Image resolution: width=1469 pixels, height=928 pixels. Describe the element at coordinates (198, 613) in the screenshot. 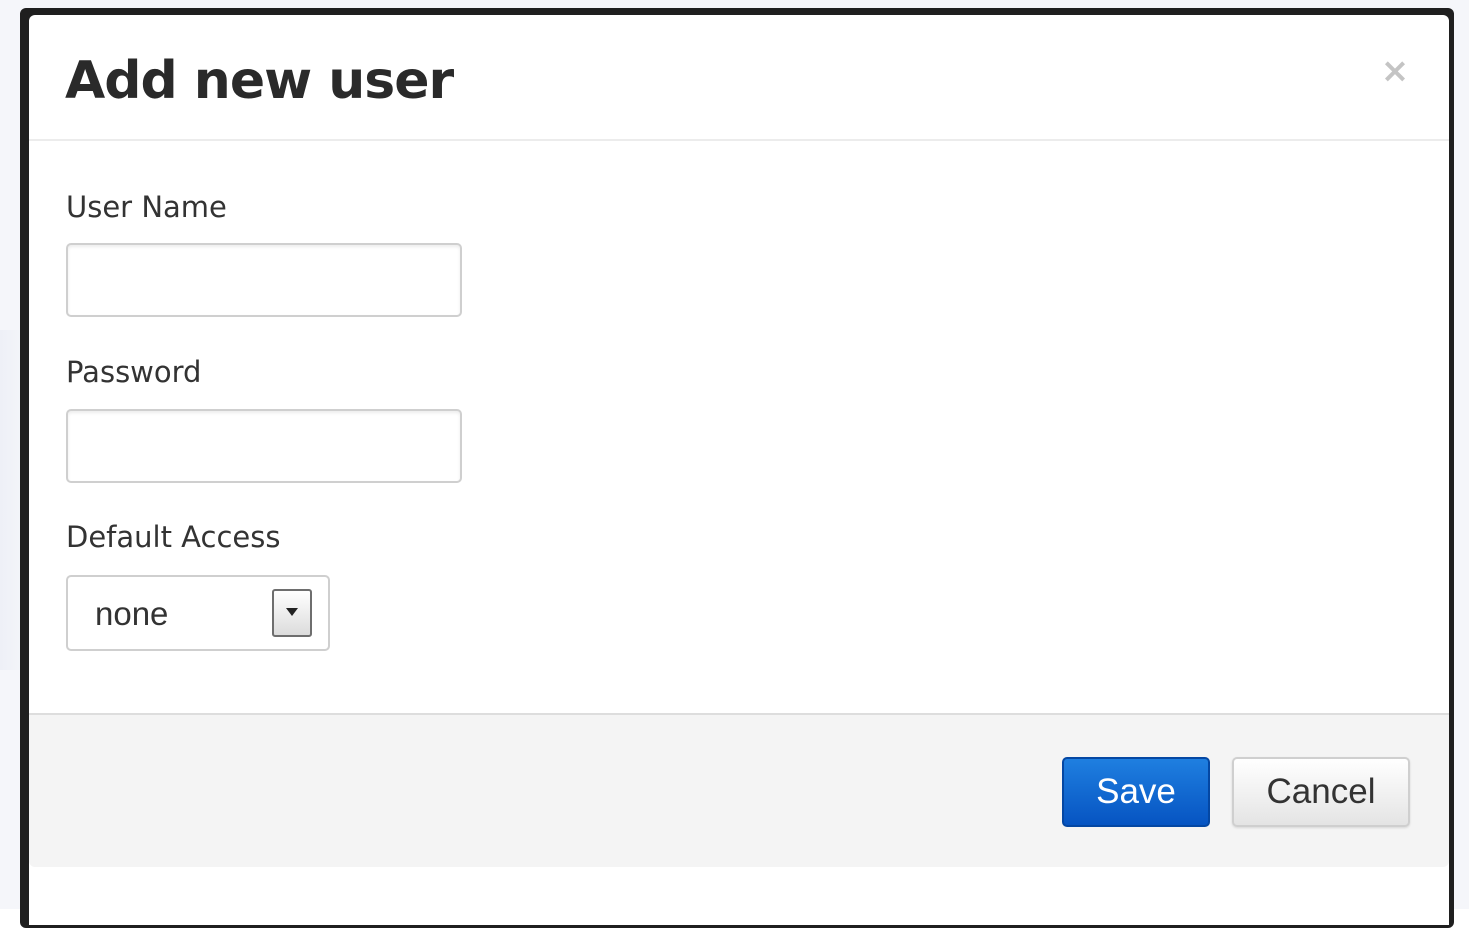

I see `default-access-select: none` at that location.